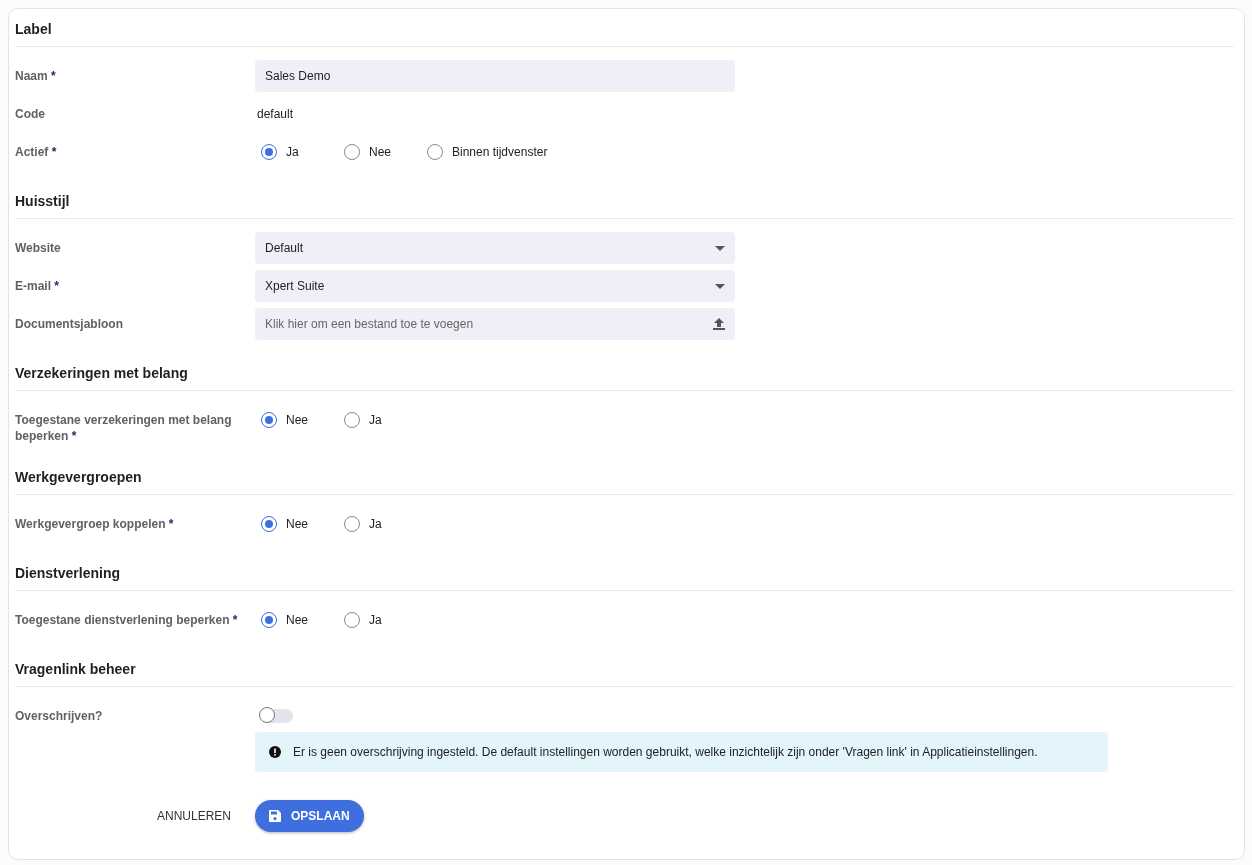 The height and width of the screenshot is (865, 1252). What do you see at coordinates (124, 428) in the screenshot?
I see `field-label: Toegestane verzekeringen met belang beperken *` at bounding box center [124, 428].